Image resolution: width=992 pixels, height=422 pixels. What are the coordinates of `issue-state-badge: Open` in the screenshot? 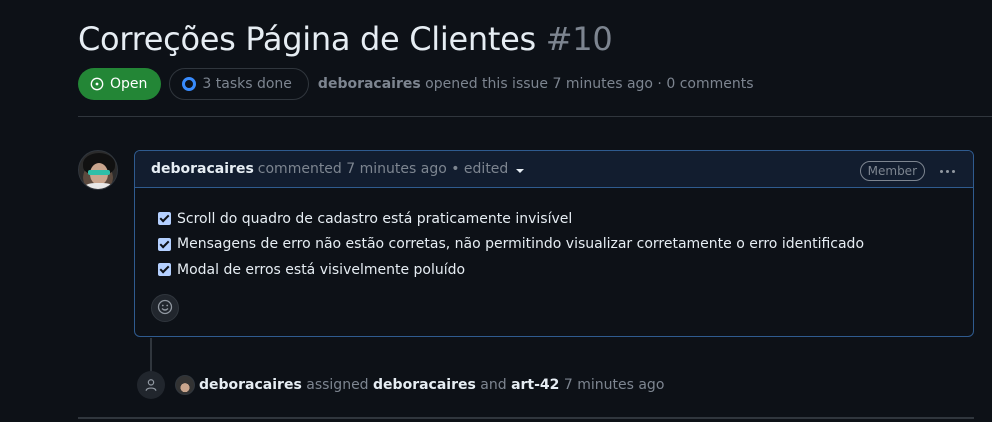 It's located at (120, 84).